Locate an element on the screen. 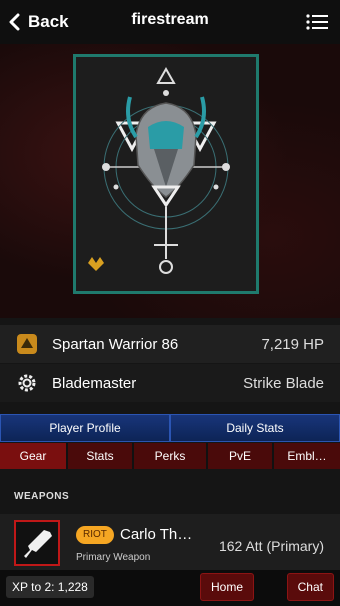  tab-stats: Stats is located at coordinates (100, 456).